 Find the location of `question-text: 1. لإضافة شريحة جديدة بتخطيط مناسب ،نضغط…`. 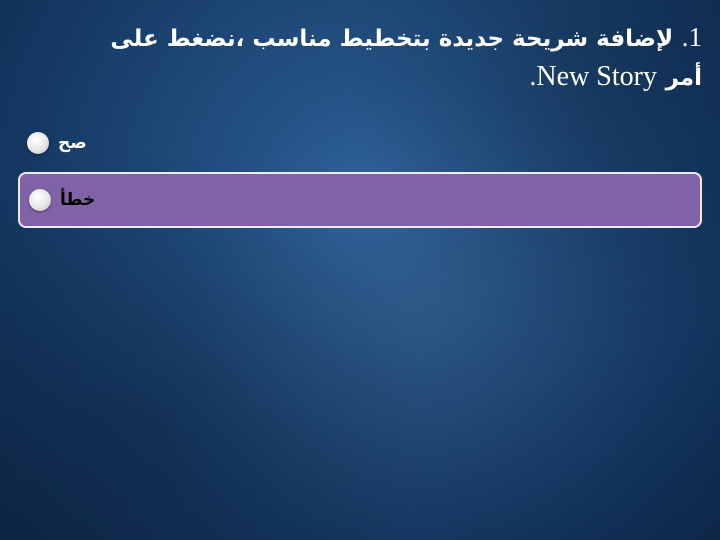

question-text: 1. لإضافة شريحة جديدة بتخطيط مناسب ،نضغط… is located at coordinates (391, 57).